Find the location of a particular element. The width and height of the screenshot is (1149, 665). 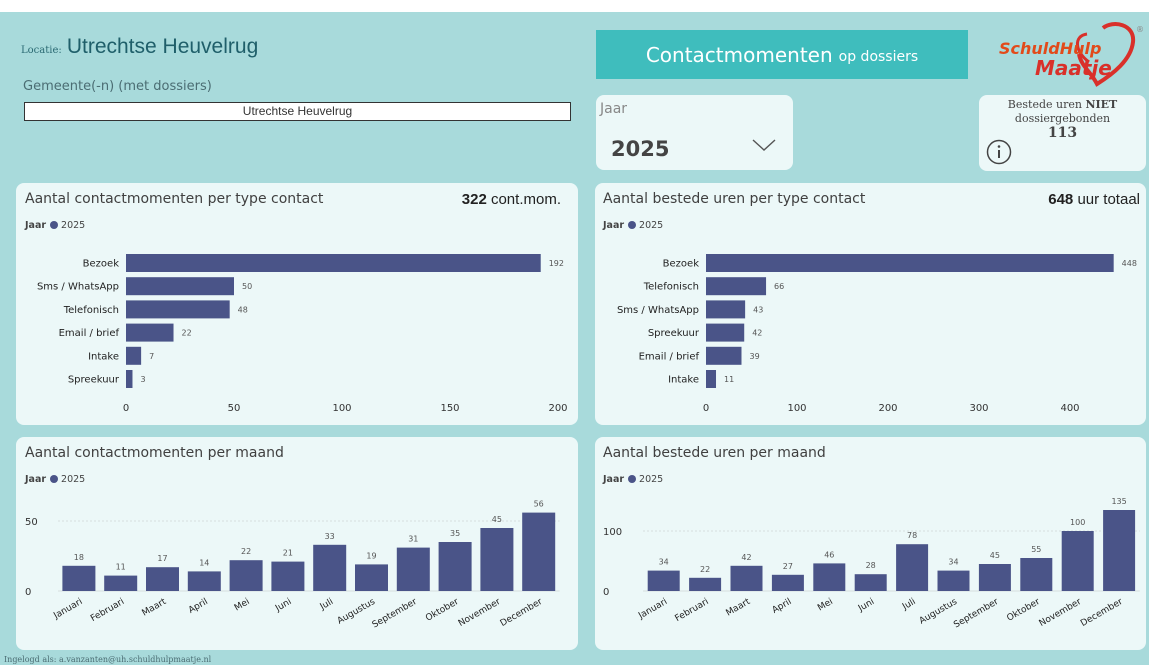

month-label: Juli is located at coordinates (908, 605).